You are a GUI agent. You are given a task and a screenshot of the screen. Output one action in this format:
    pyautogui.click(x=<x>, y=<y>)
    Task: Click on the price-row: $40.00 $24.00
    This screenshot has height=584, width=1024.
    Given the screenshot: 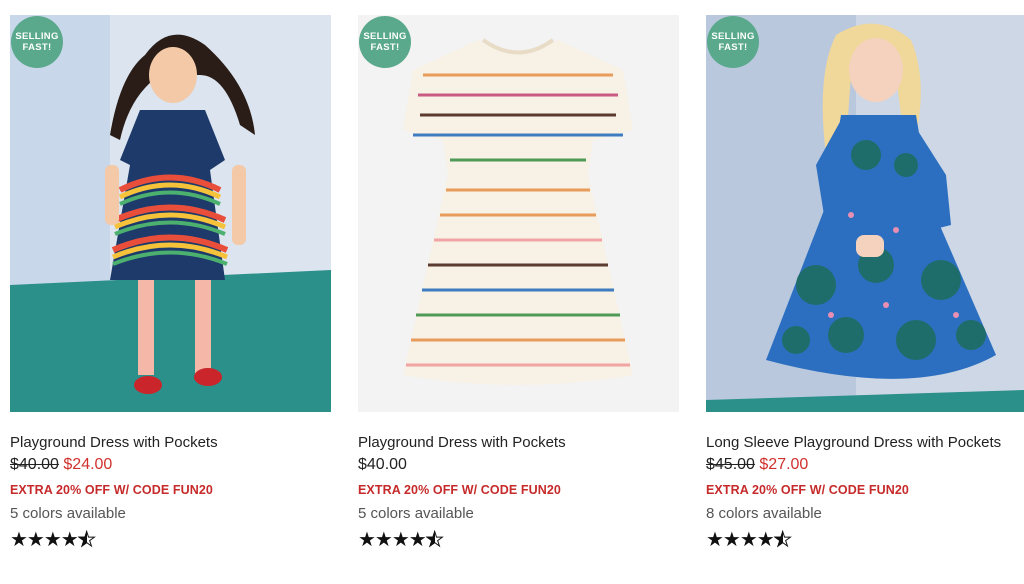 What is the action you would take?
    pyautogui.click(x=170, y=466)
    